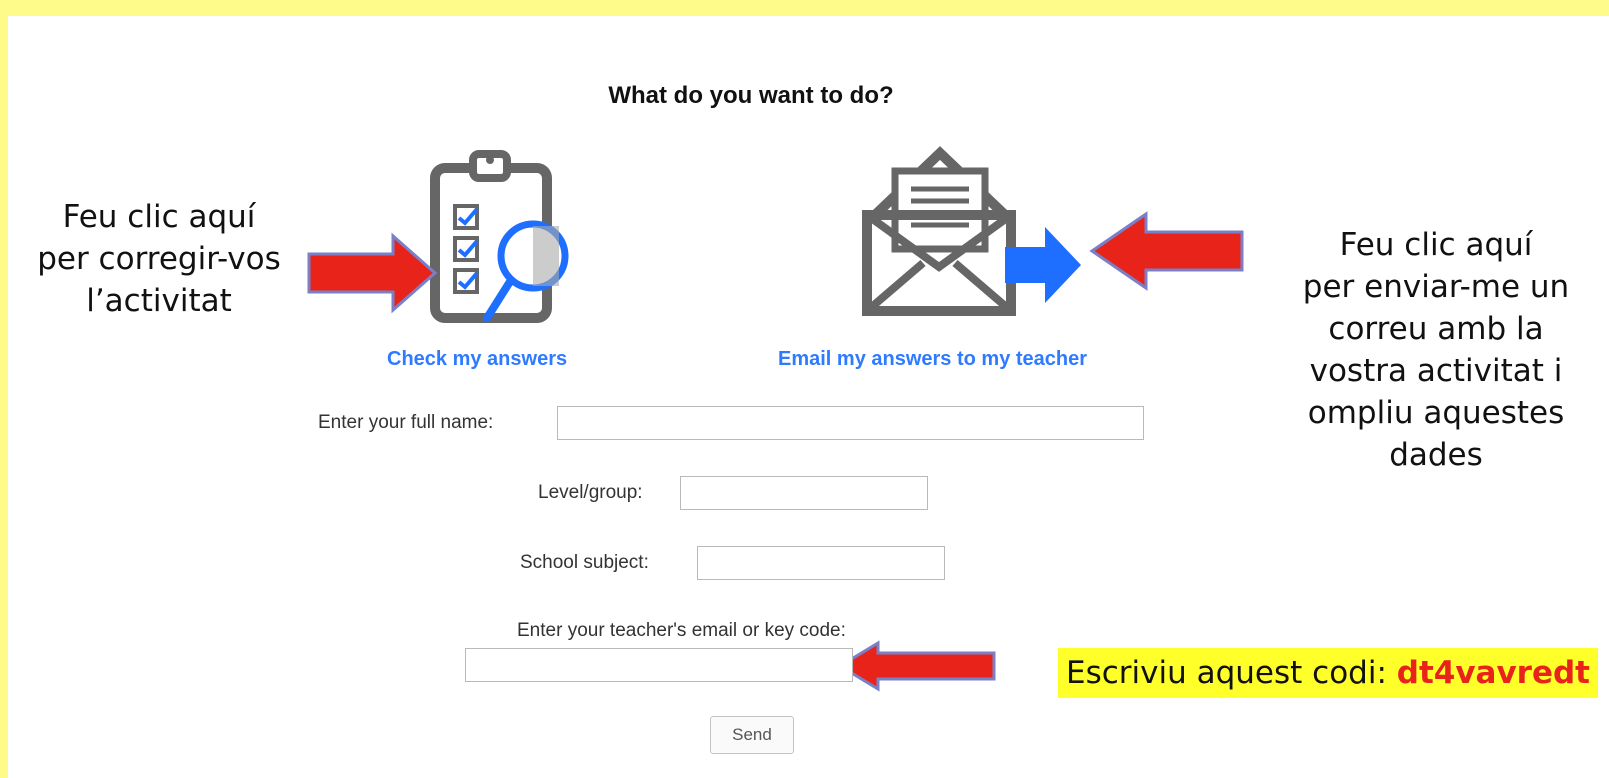  I want to click on note-line: l’activitat, so click(159, 301).